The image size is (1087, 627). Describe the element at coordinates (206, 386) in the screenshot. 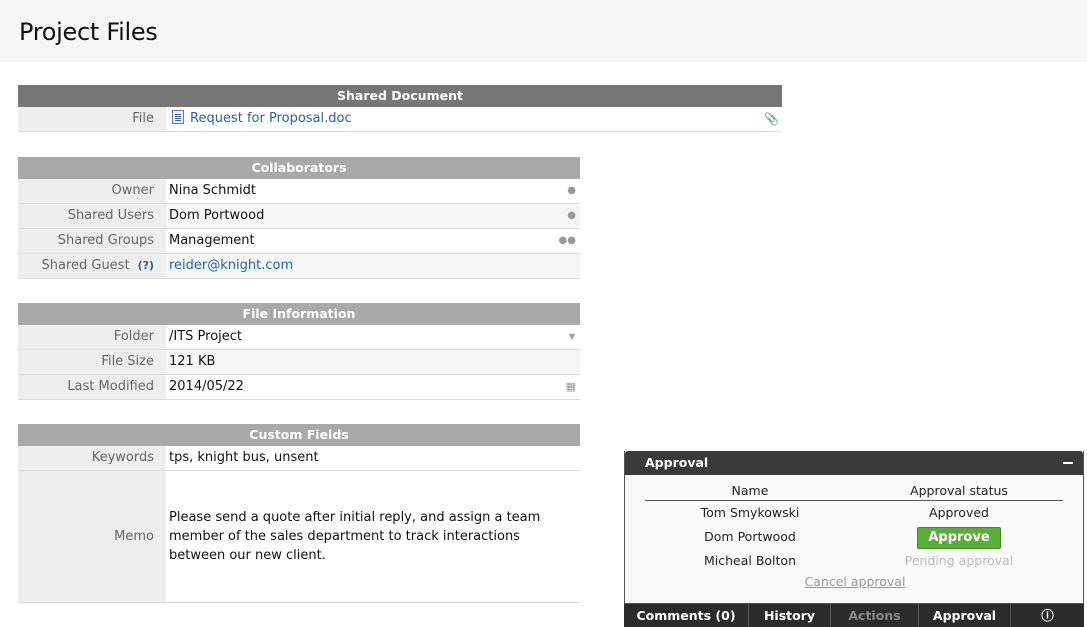

I see `last-modified-value: 2014/05/22` at that location.